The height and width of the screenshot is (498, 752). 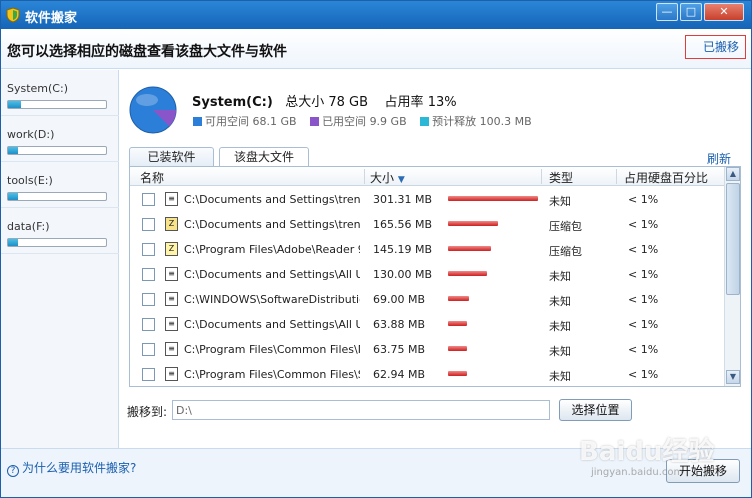 What do you see at coordinates (60, 259) in the screenshot?
I see `drive-sidebar: System(C:) work(D:) tools(E:) data(F:)` at bounding box center [60, 259].